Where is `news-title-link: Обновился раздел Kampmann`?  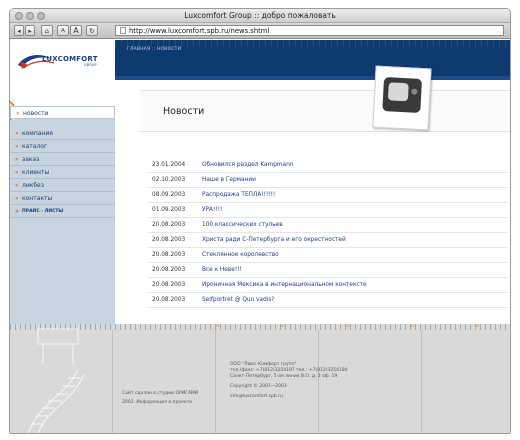
news-title-link: Обновился раздел Kampmann is located at coordinates (247, 165).